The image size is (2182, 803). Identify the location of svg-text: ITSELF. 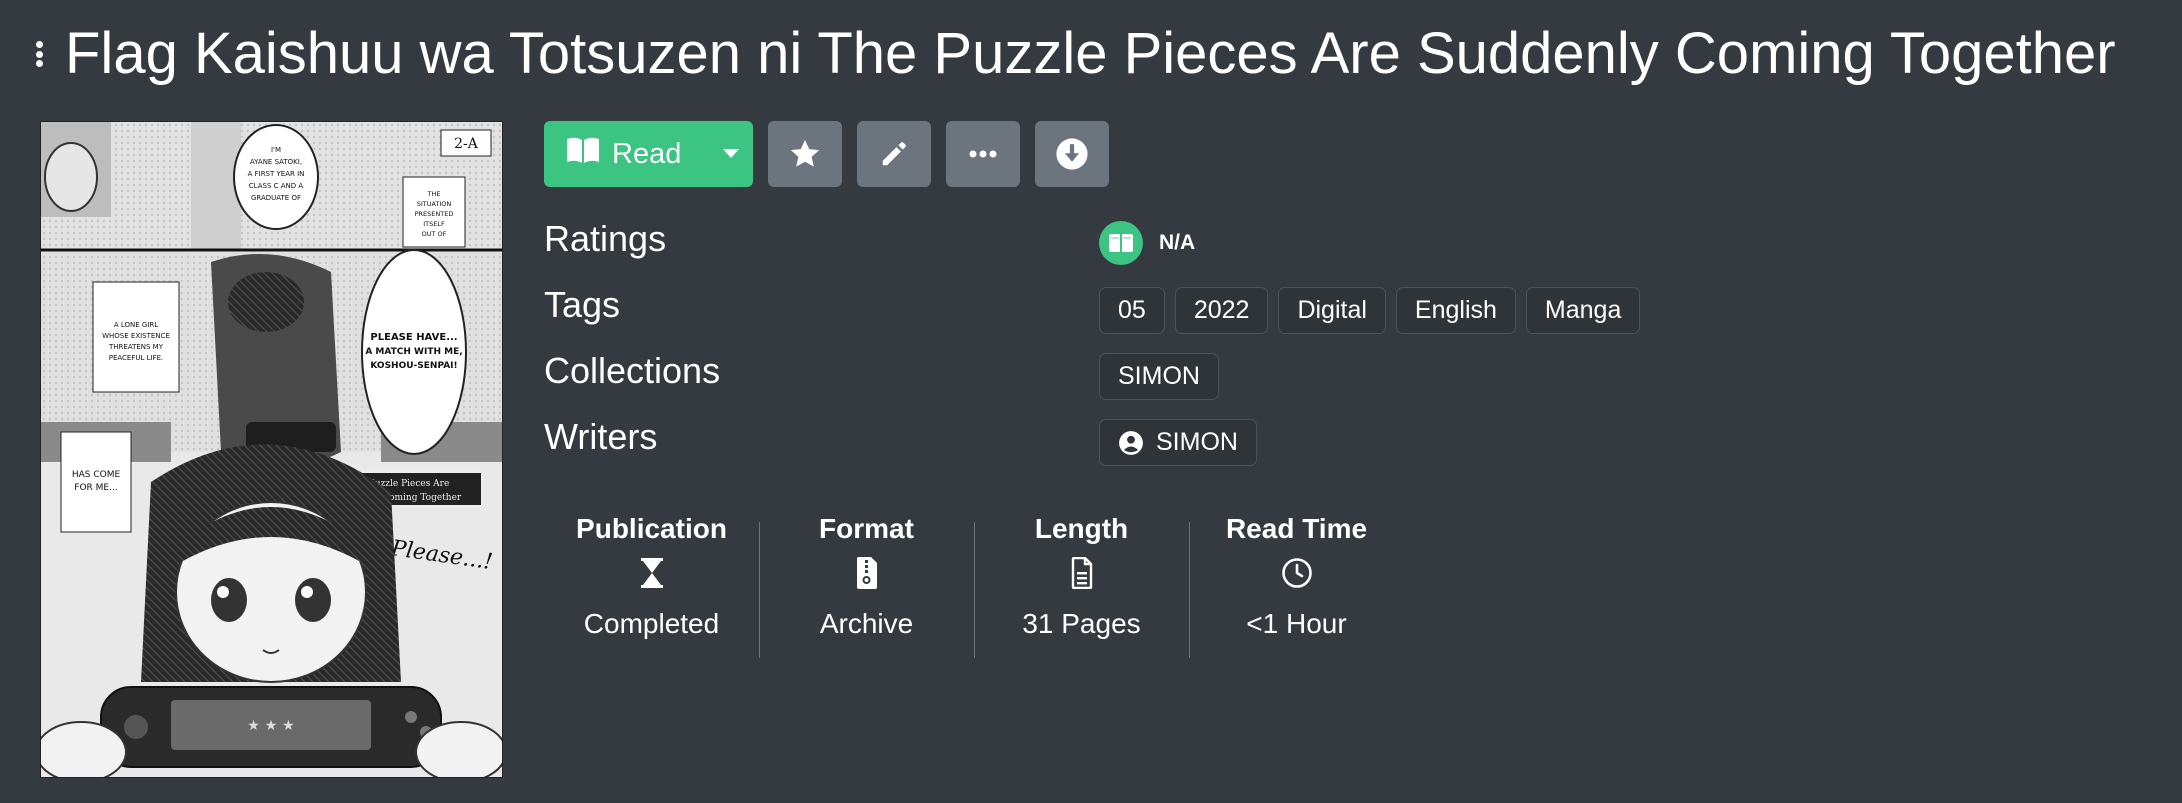
(434, 224).